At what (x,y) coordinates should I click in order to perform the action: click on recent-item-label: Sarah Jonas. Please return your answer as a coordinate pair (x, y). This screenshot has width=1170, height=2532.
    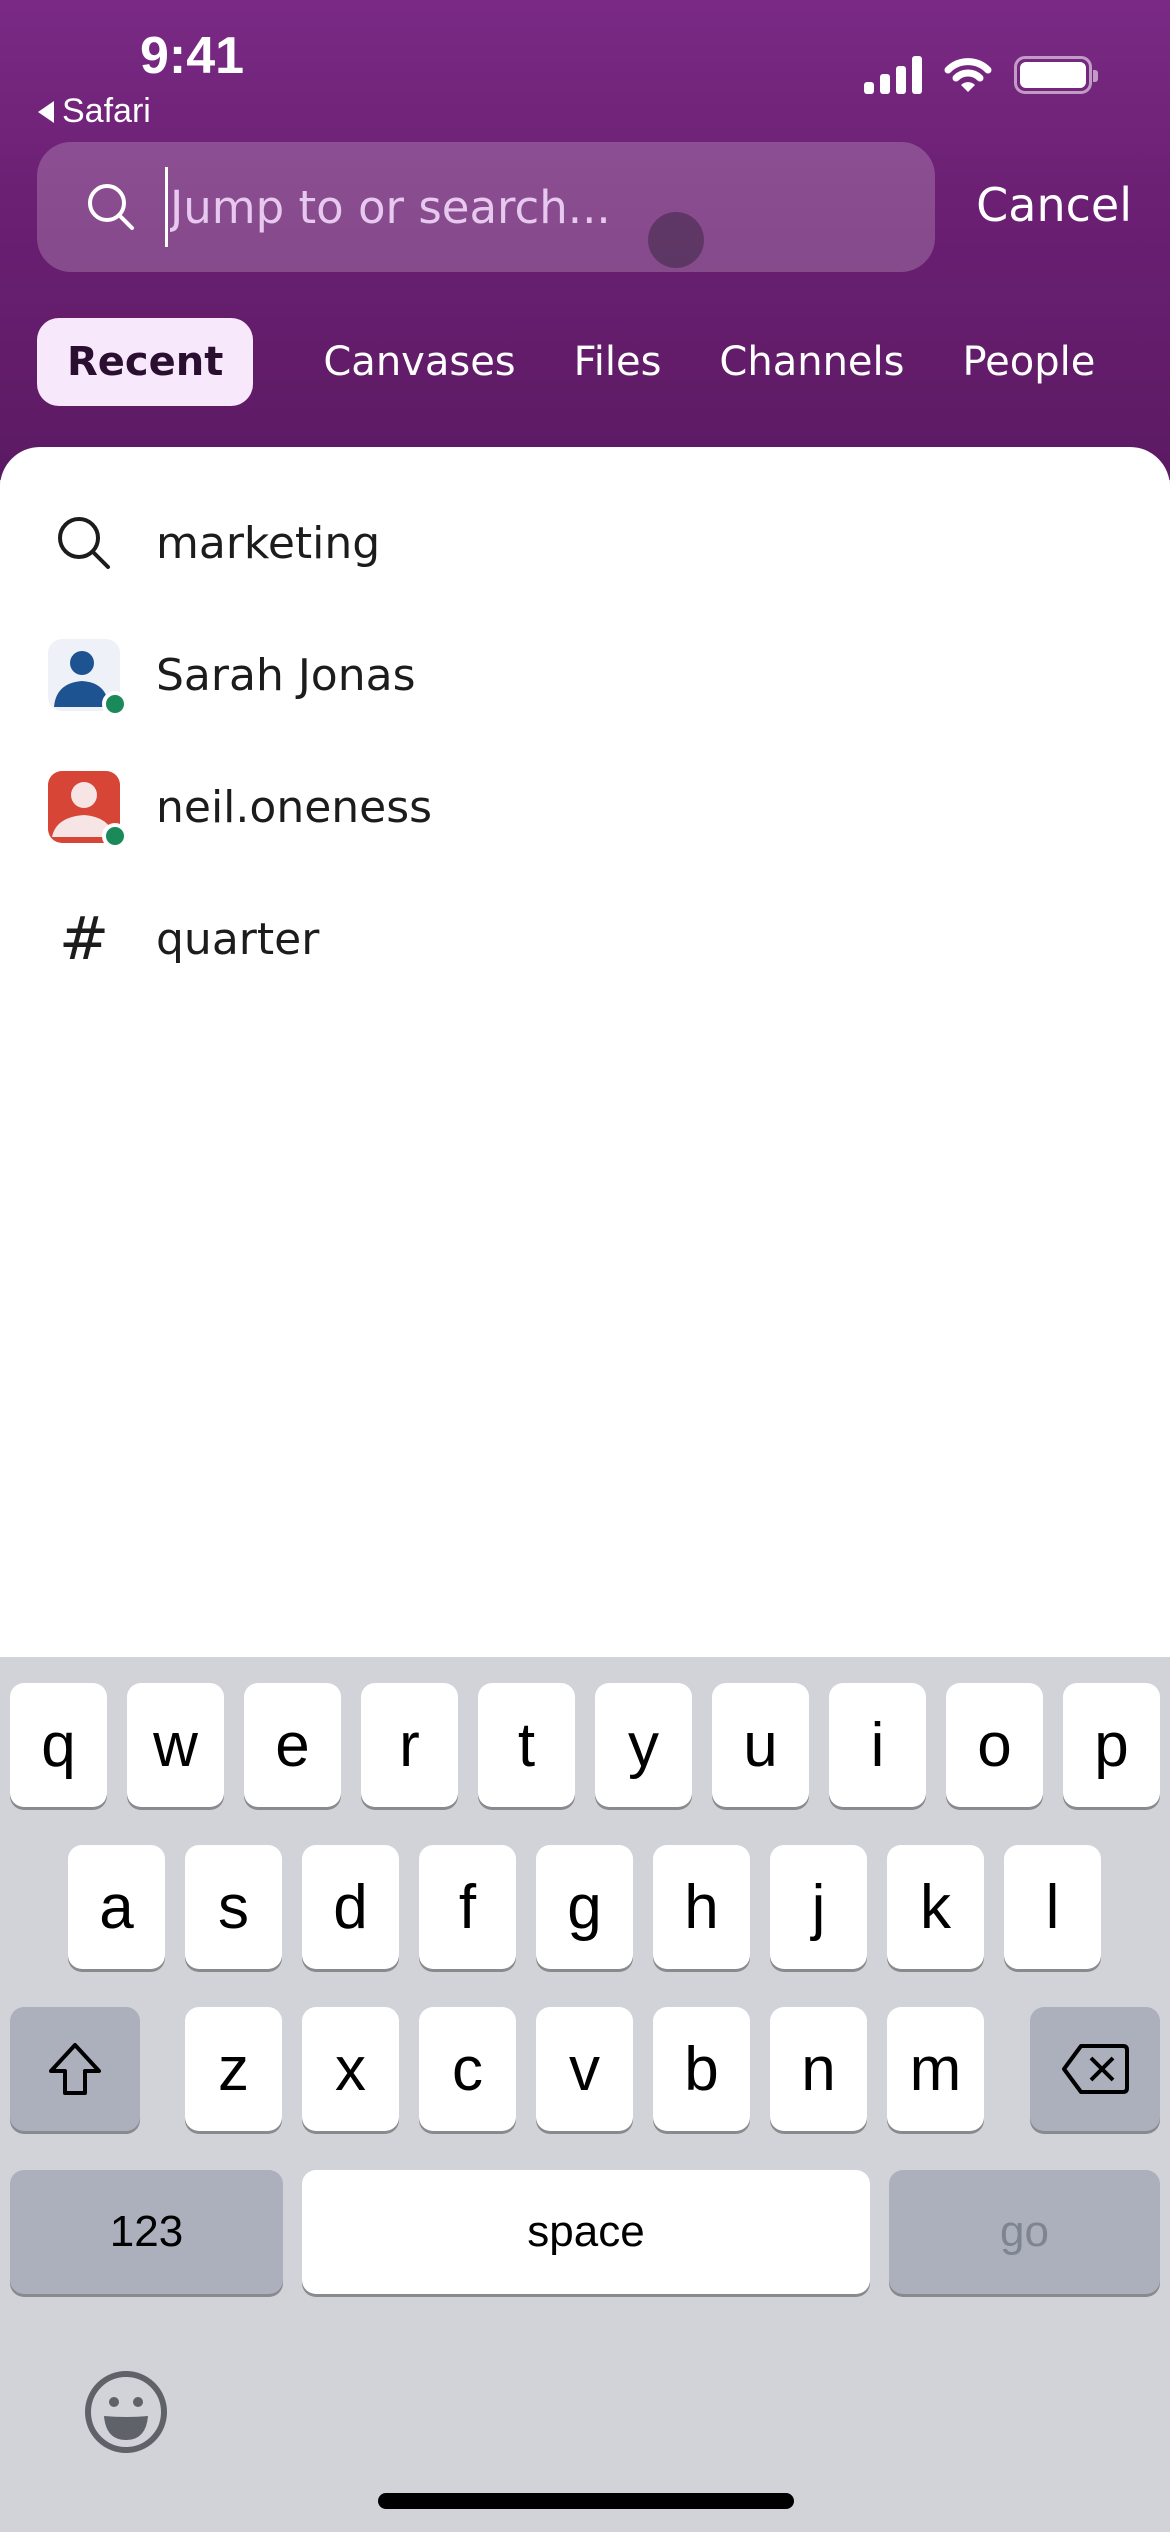
    Looking at the image, I should click on (286, 675).